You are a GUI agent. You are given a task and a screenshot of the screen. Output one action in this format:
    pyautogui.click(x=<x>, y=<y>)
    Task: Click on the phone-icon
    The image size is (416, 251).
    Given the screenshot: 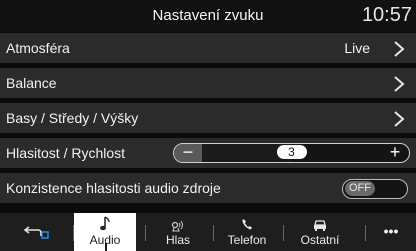 What is the action you would take?
    pyautogui.click(x=247, y=224)
    